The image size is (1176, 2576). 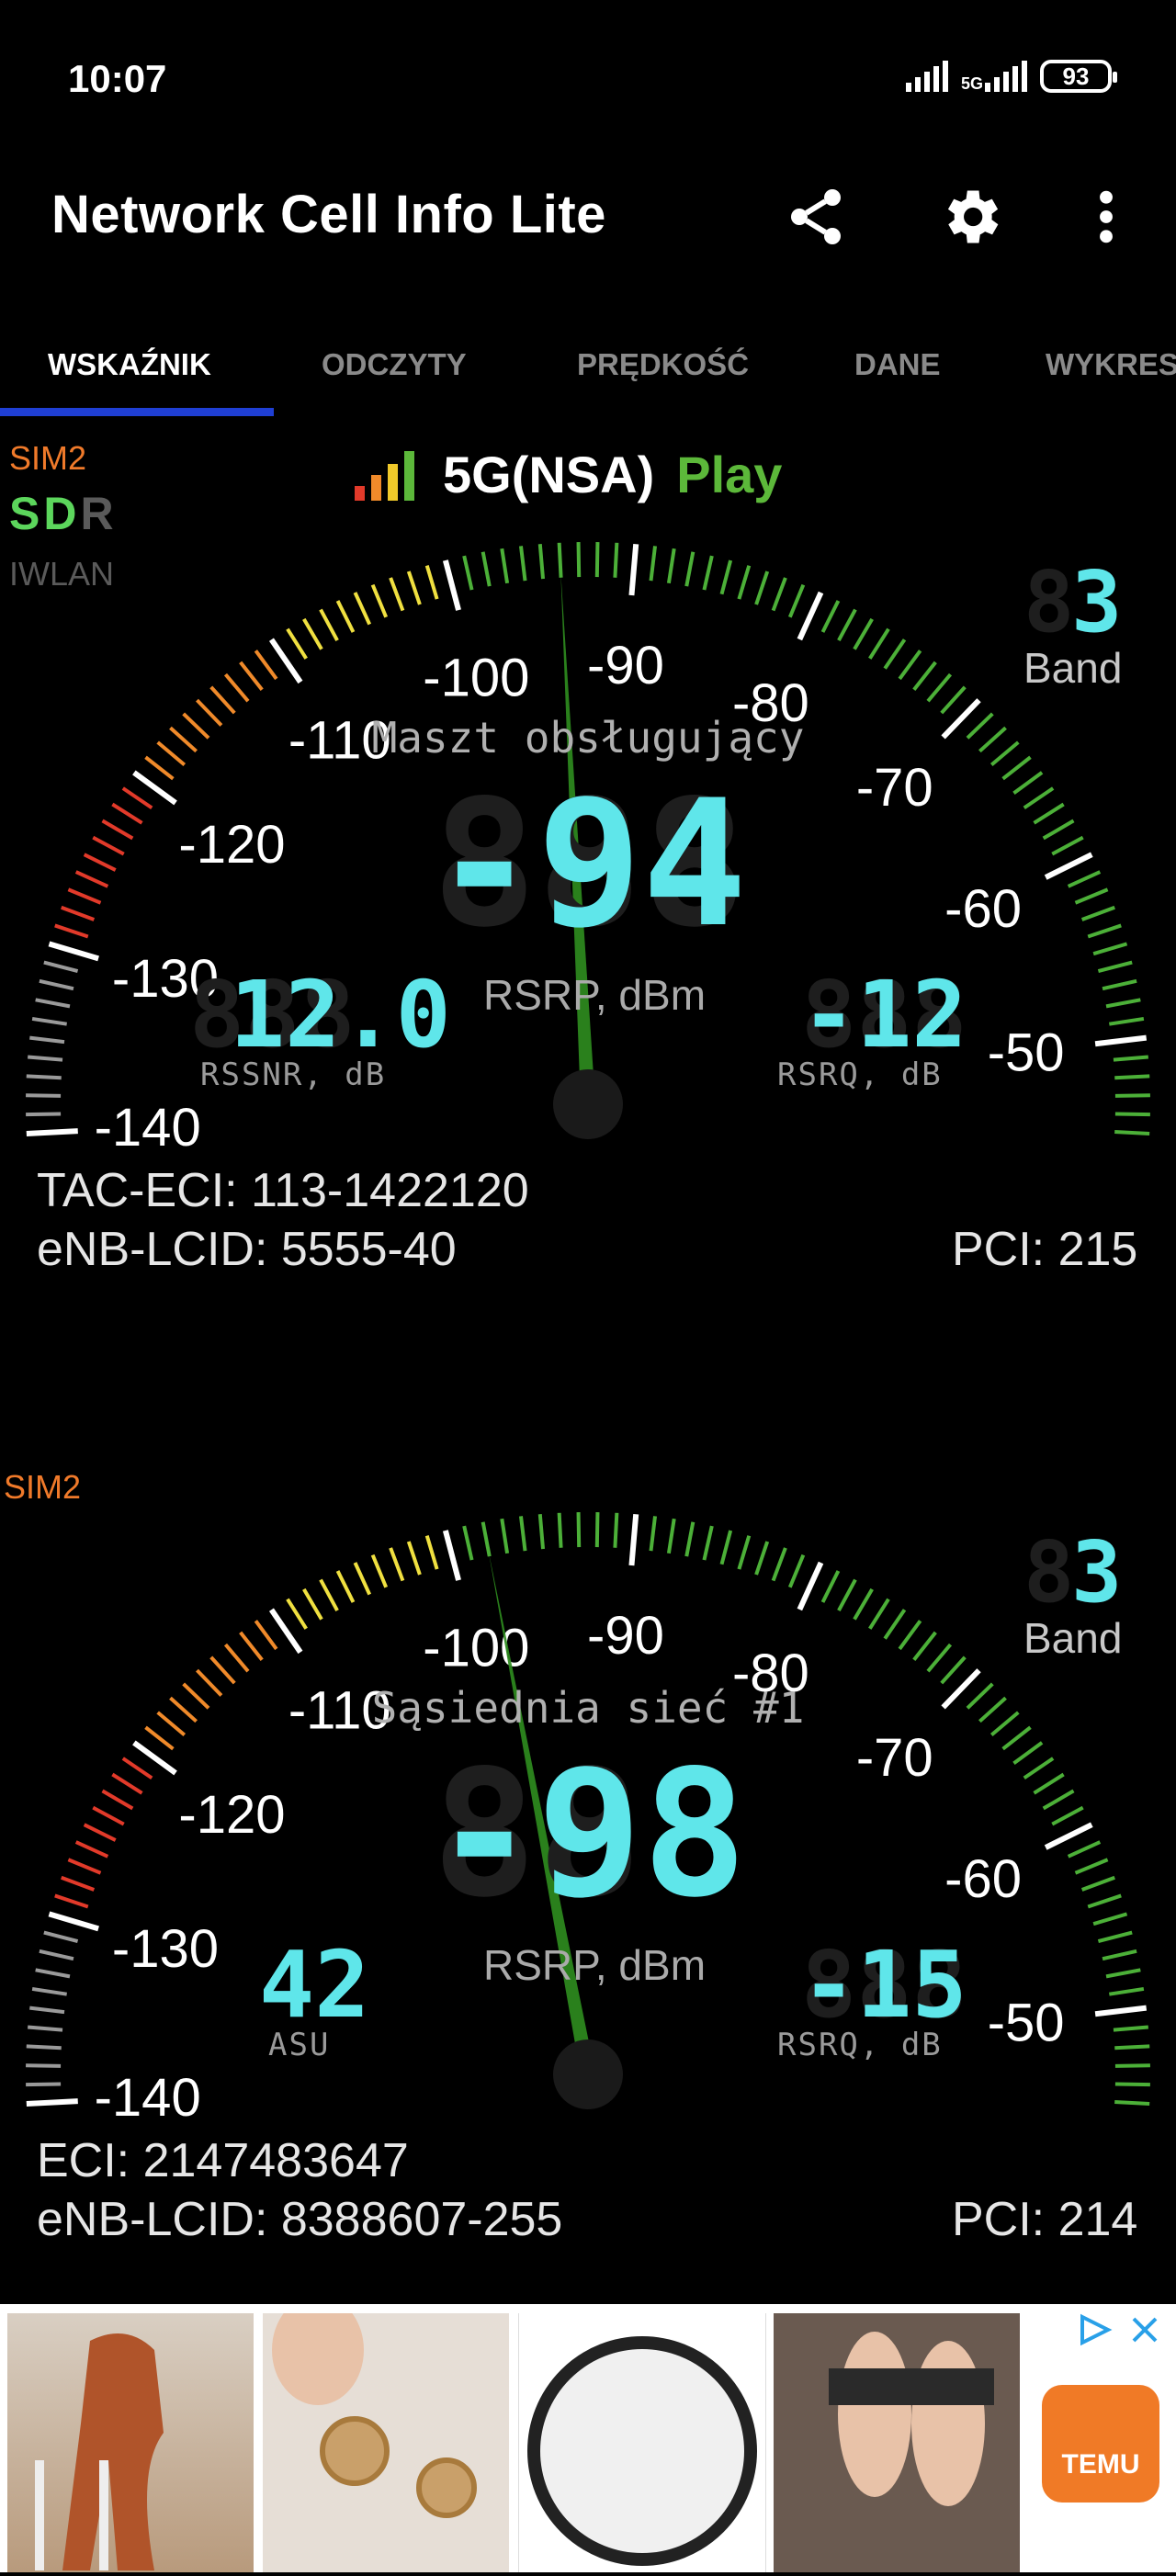 What do you see at coordinates (1049, 602) in the screenshot?
I see `band-ghost: 8` at bounding box center [1049, 602].